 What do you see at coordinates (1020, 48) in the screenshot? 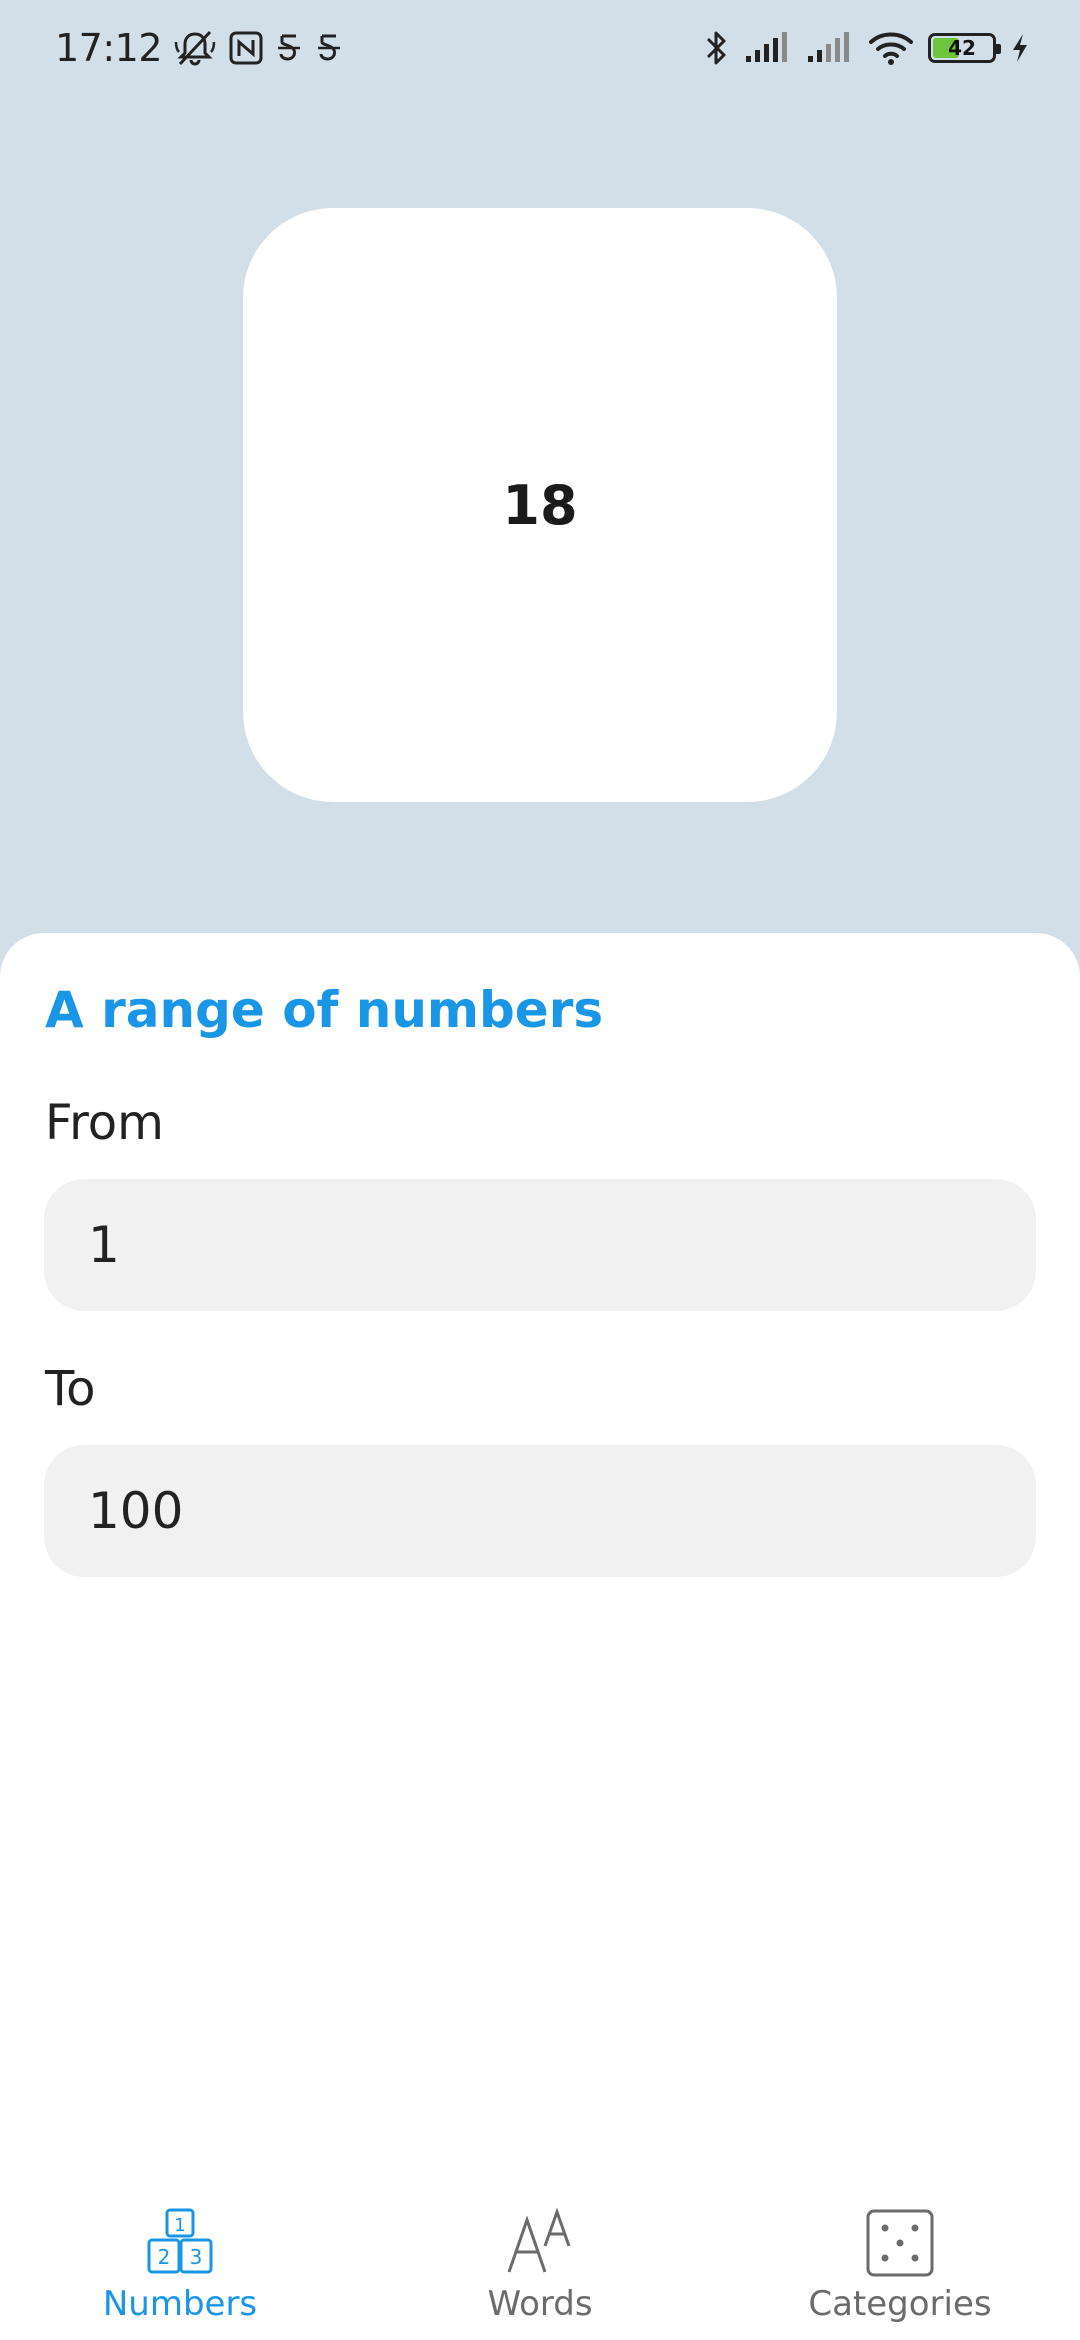
I see `charging-icon` at bounding box center [1020, 48].